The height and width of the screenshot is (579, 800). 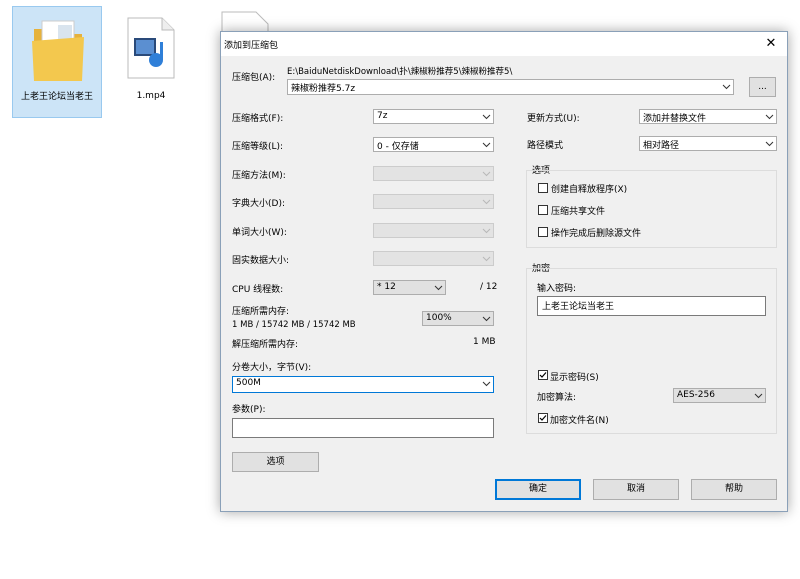 What do you see at coordinates (398, 147) in the screenshot?
I see `level-value: 0 - 仅存储` at bounding box center [398, 147].